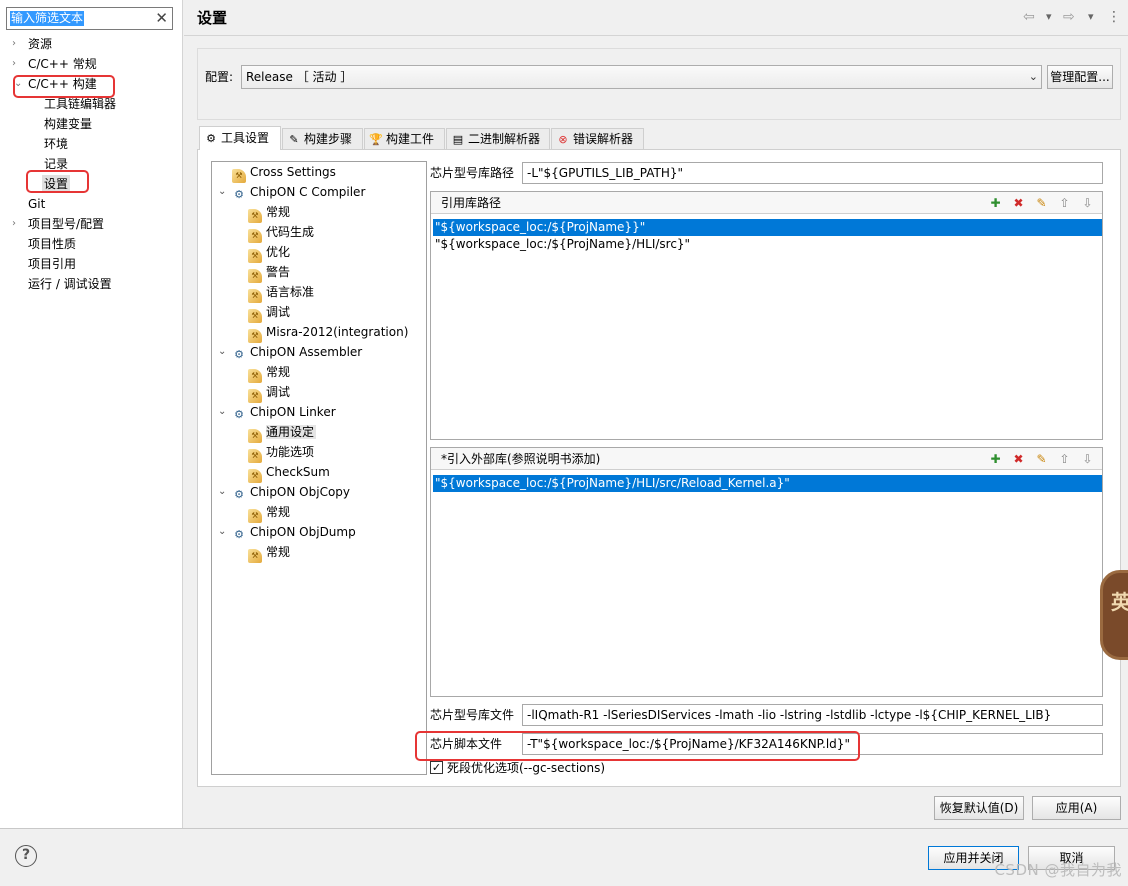 The width and height of the screenshot is (1128, 886). Describe the element at coordinates (767, 227) in the screenshot. I see `list-item: "${workspace_loc:/${ProjName}}"` at that location.